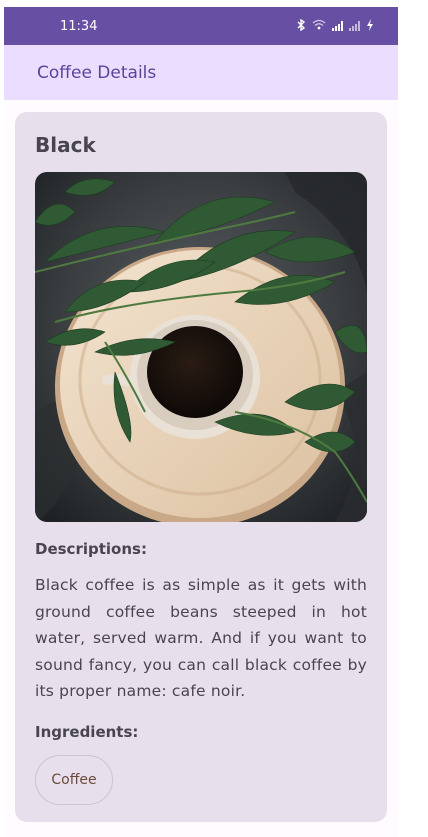 Image resolution: width=428 pixels, height=837 pixels. I want to click on ingredients-heading: Ingredients:, so click(87, 731).